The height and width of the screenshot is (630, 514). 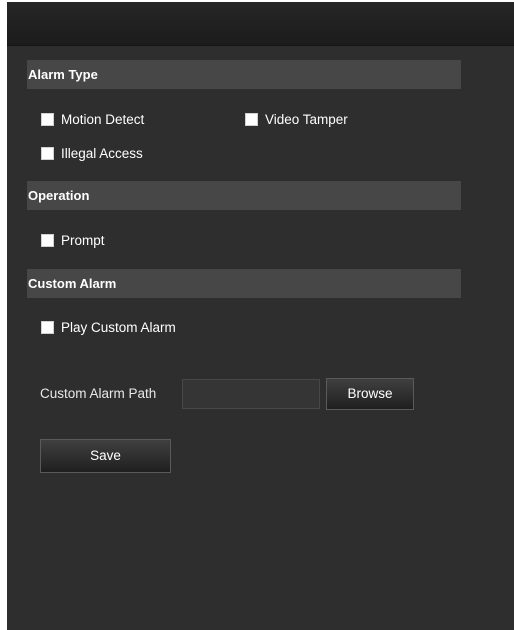 What do you see at coordinates (118, 327) in the screenshot?
I see `play-custom-alarm-label: Play Custom Alarm` at bounding box center [118, 327].